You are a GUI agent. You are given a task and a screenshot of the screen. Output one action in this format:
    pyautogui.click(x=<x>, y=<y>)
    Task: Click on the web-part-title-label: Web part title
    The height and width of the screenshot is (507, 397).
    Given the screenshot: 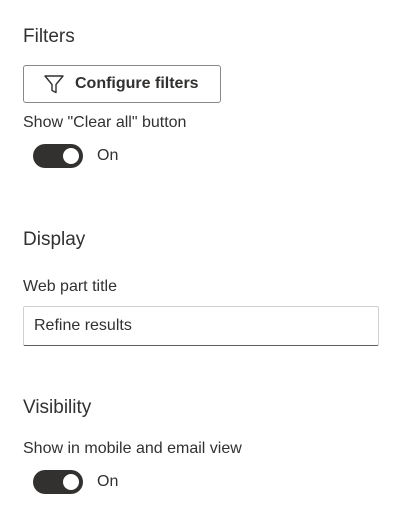 What is the action you would take?
    pyautogui.click(x=70, y=286)
    